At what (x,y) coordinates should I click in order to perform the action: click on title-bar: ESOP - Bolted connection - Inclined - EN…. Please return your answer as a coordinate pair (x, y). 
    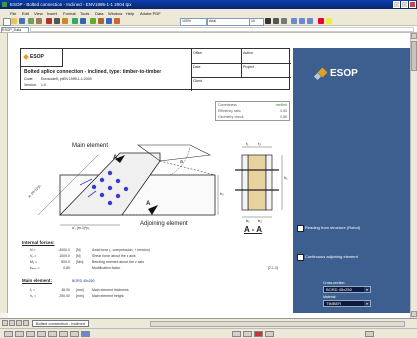
    Looking at the image, I should click on (208, 4).